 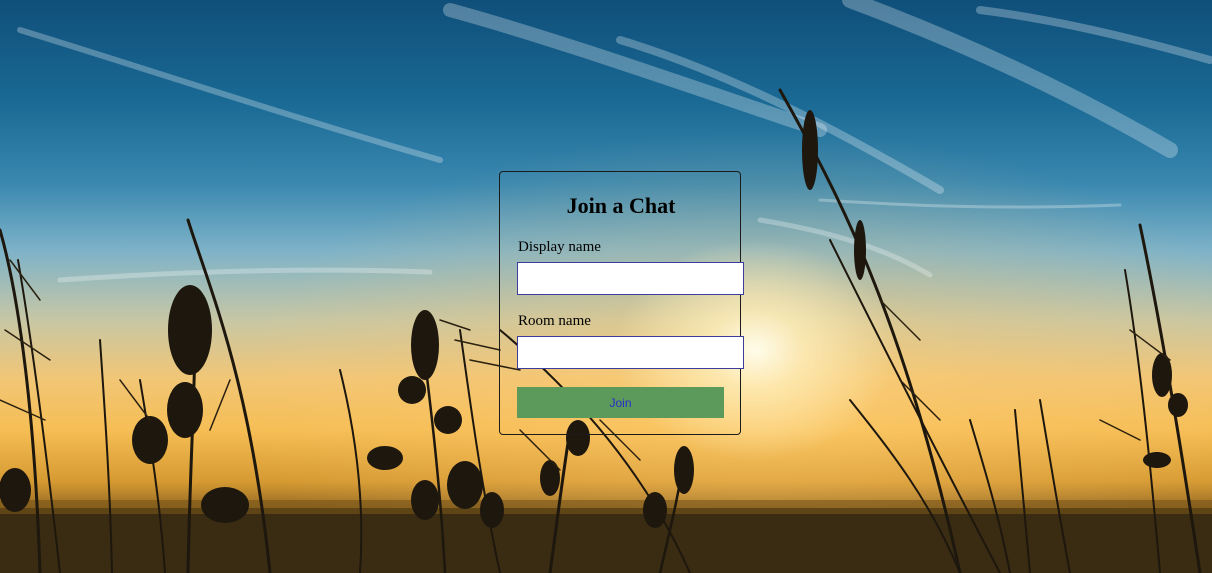 What do you see at coordinates (621, 205) in the screenshot?
I see `form-title: Join a Chat` at bounding box center [621, 205].